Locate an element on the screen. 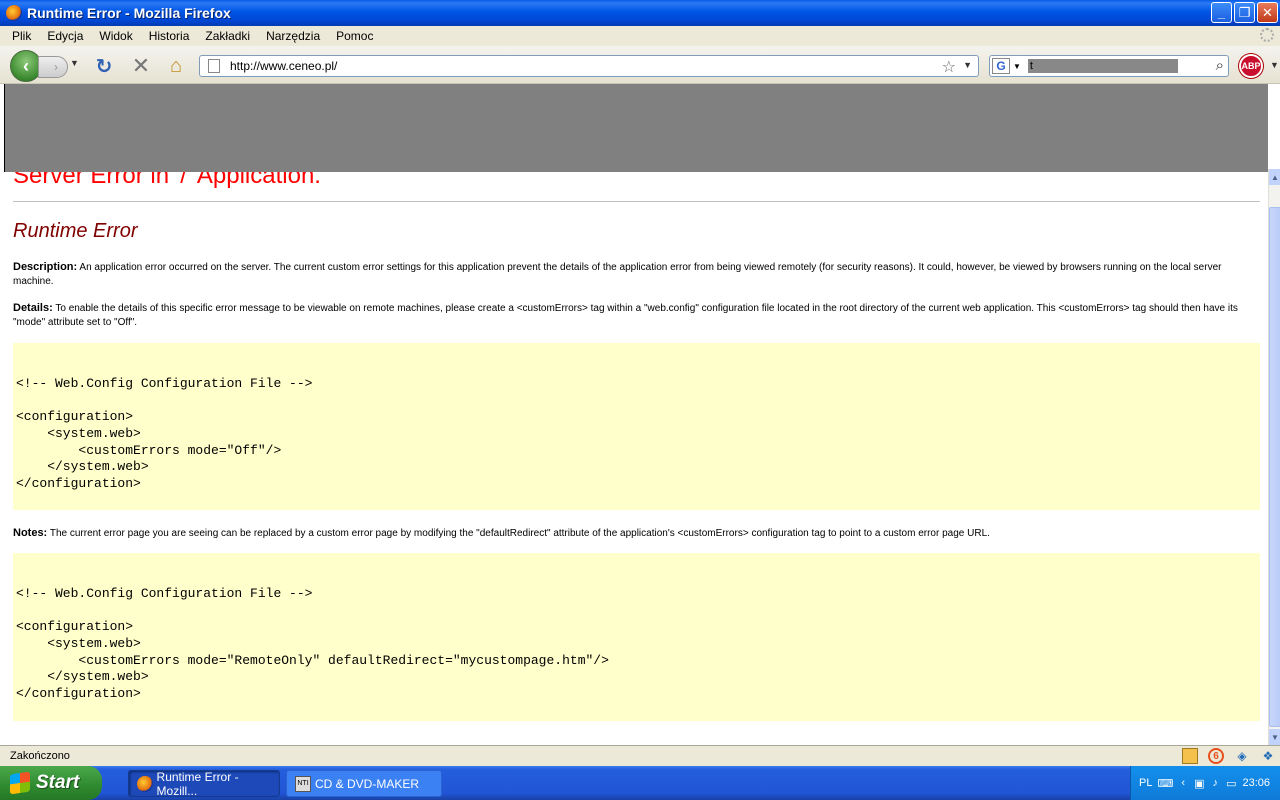 This screenshot has width=1280, height=800. addon-badge-icon: 6 is located at coordinates (1216, 756).